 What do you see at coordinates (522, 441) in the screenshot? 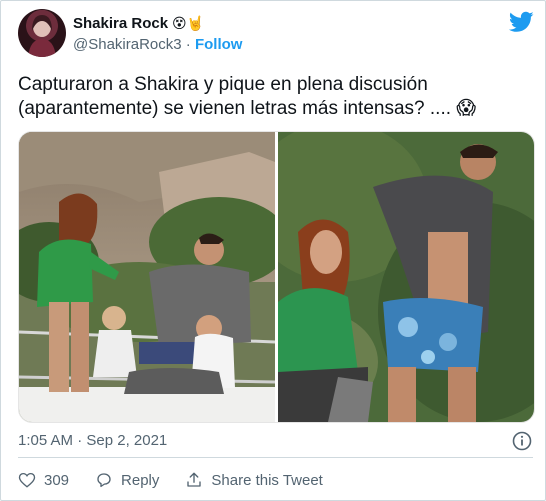
I see `info-icon` at bounding box center [522, 441].